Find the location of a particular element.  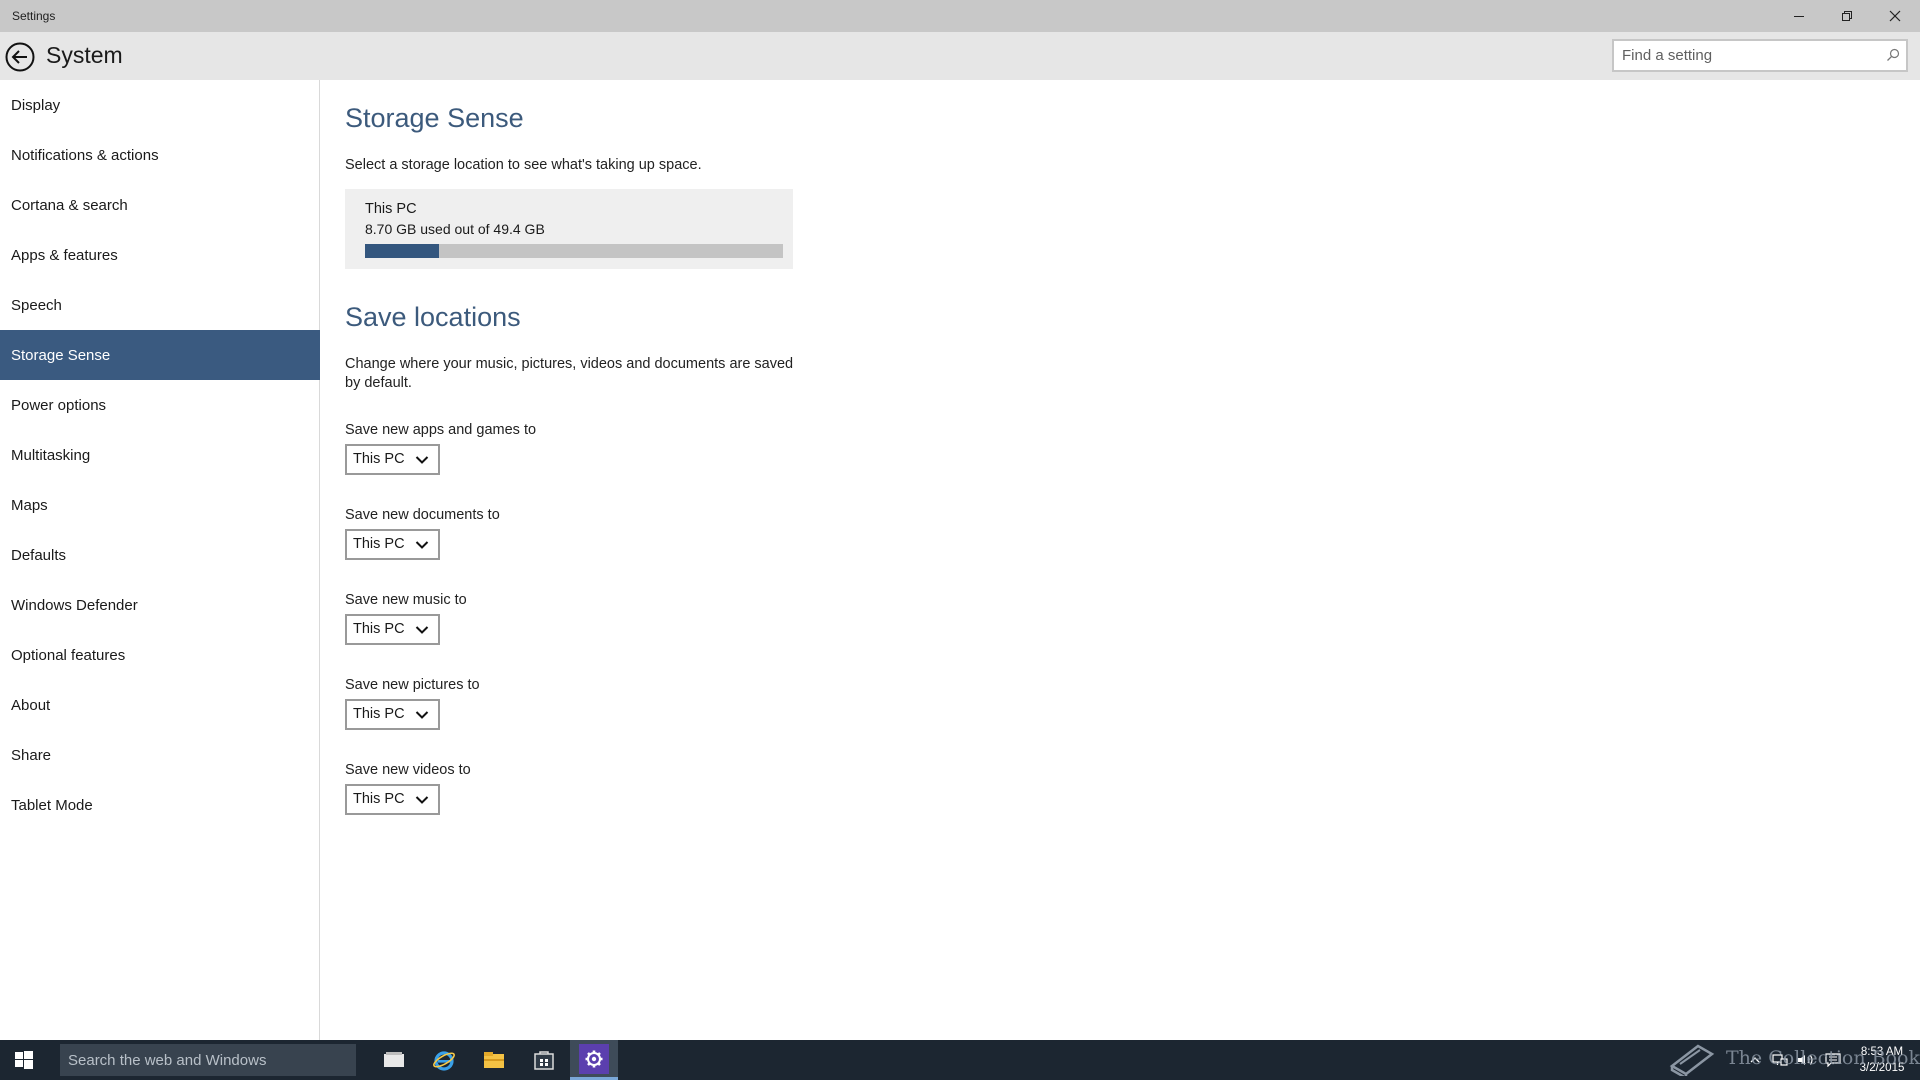

store-button is located at coordinates (544, 1060).